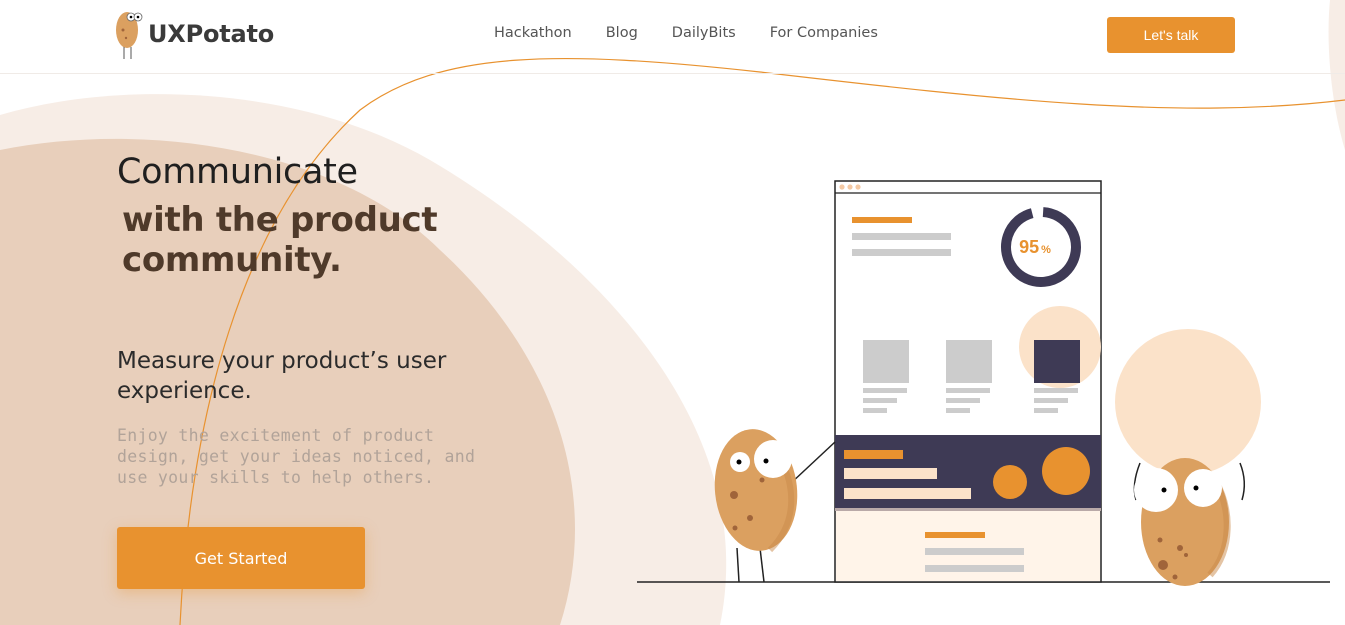  Describe the element at coordinates (775, 506) in the screenshot. I see `potato-left-character` at that location.